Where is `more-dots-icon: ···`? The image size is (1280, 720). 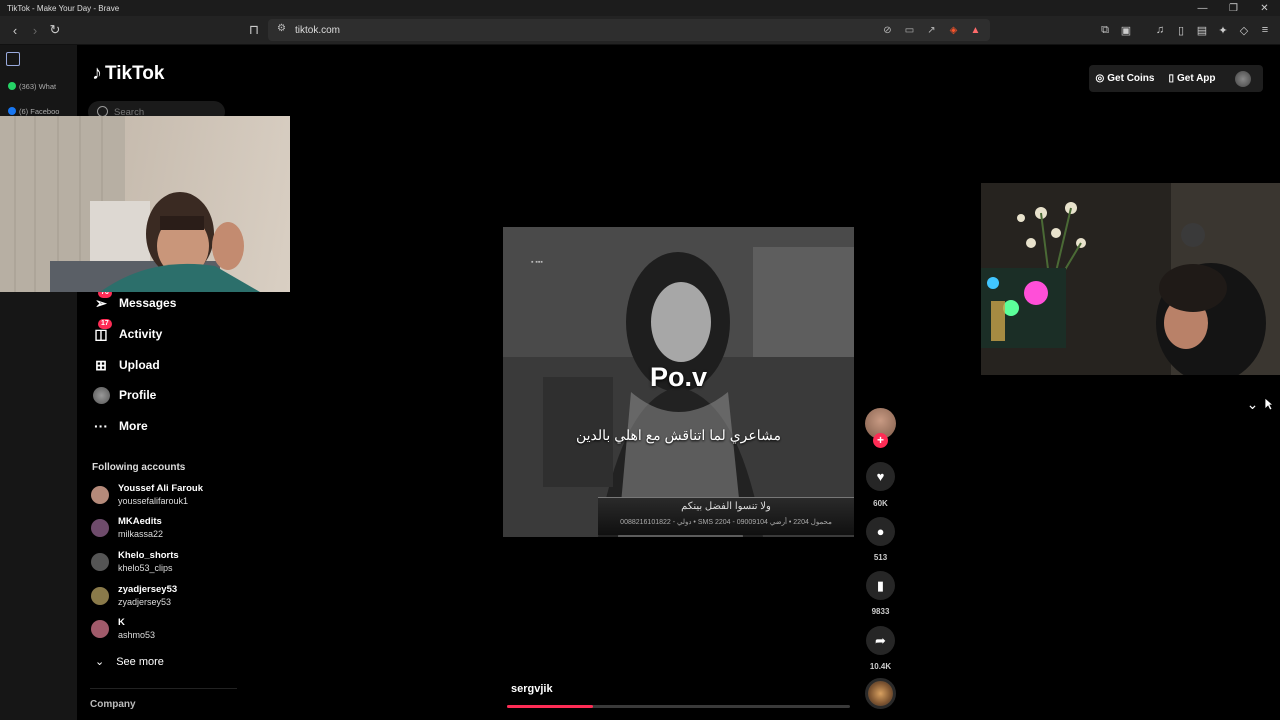 more-dots-icon: ··· is located at coordinates (101, 426).